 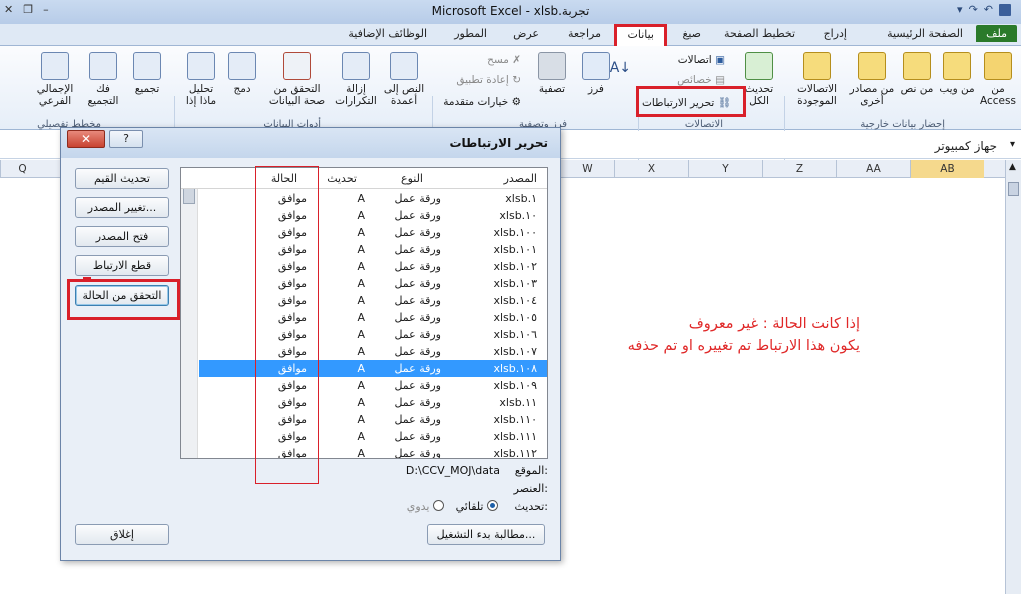 What do you see at coordinates (373, 317) in the screenshot?
I see `list-item: xlsb.١٠٥ ورقة عمل A موافق` at bounding box center [373, 317].